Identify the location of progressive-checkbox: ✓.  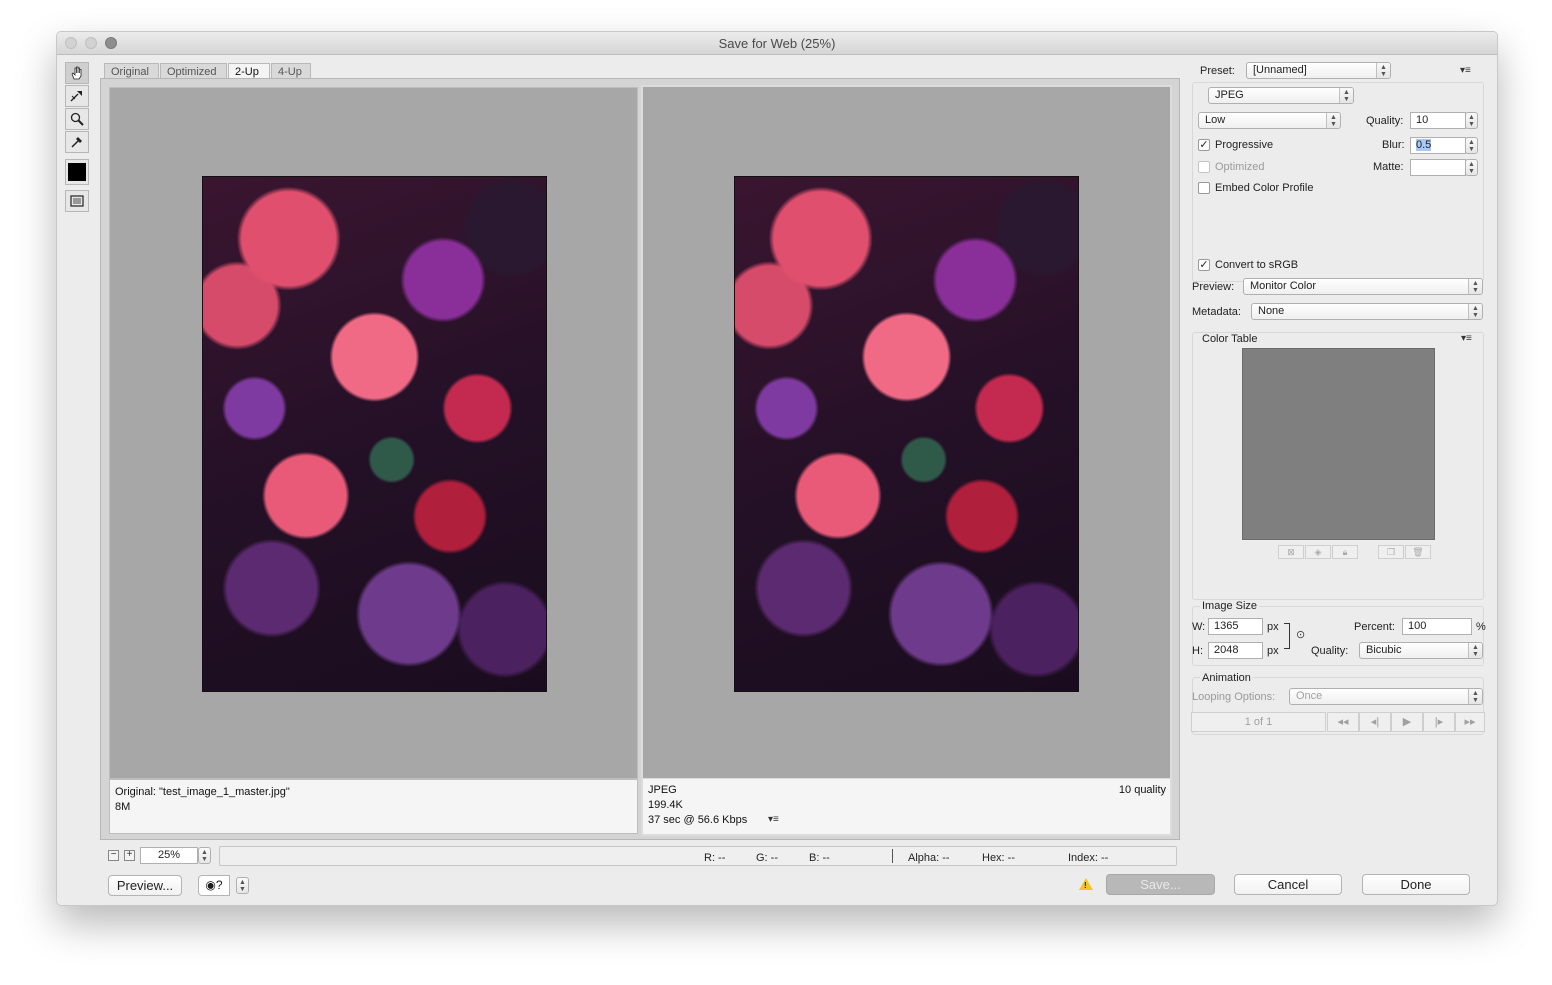
(1204, 145).